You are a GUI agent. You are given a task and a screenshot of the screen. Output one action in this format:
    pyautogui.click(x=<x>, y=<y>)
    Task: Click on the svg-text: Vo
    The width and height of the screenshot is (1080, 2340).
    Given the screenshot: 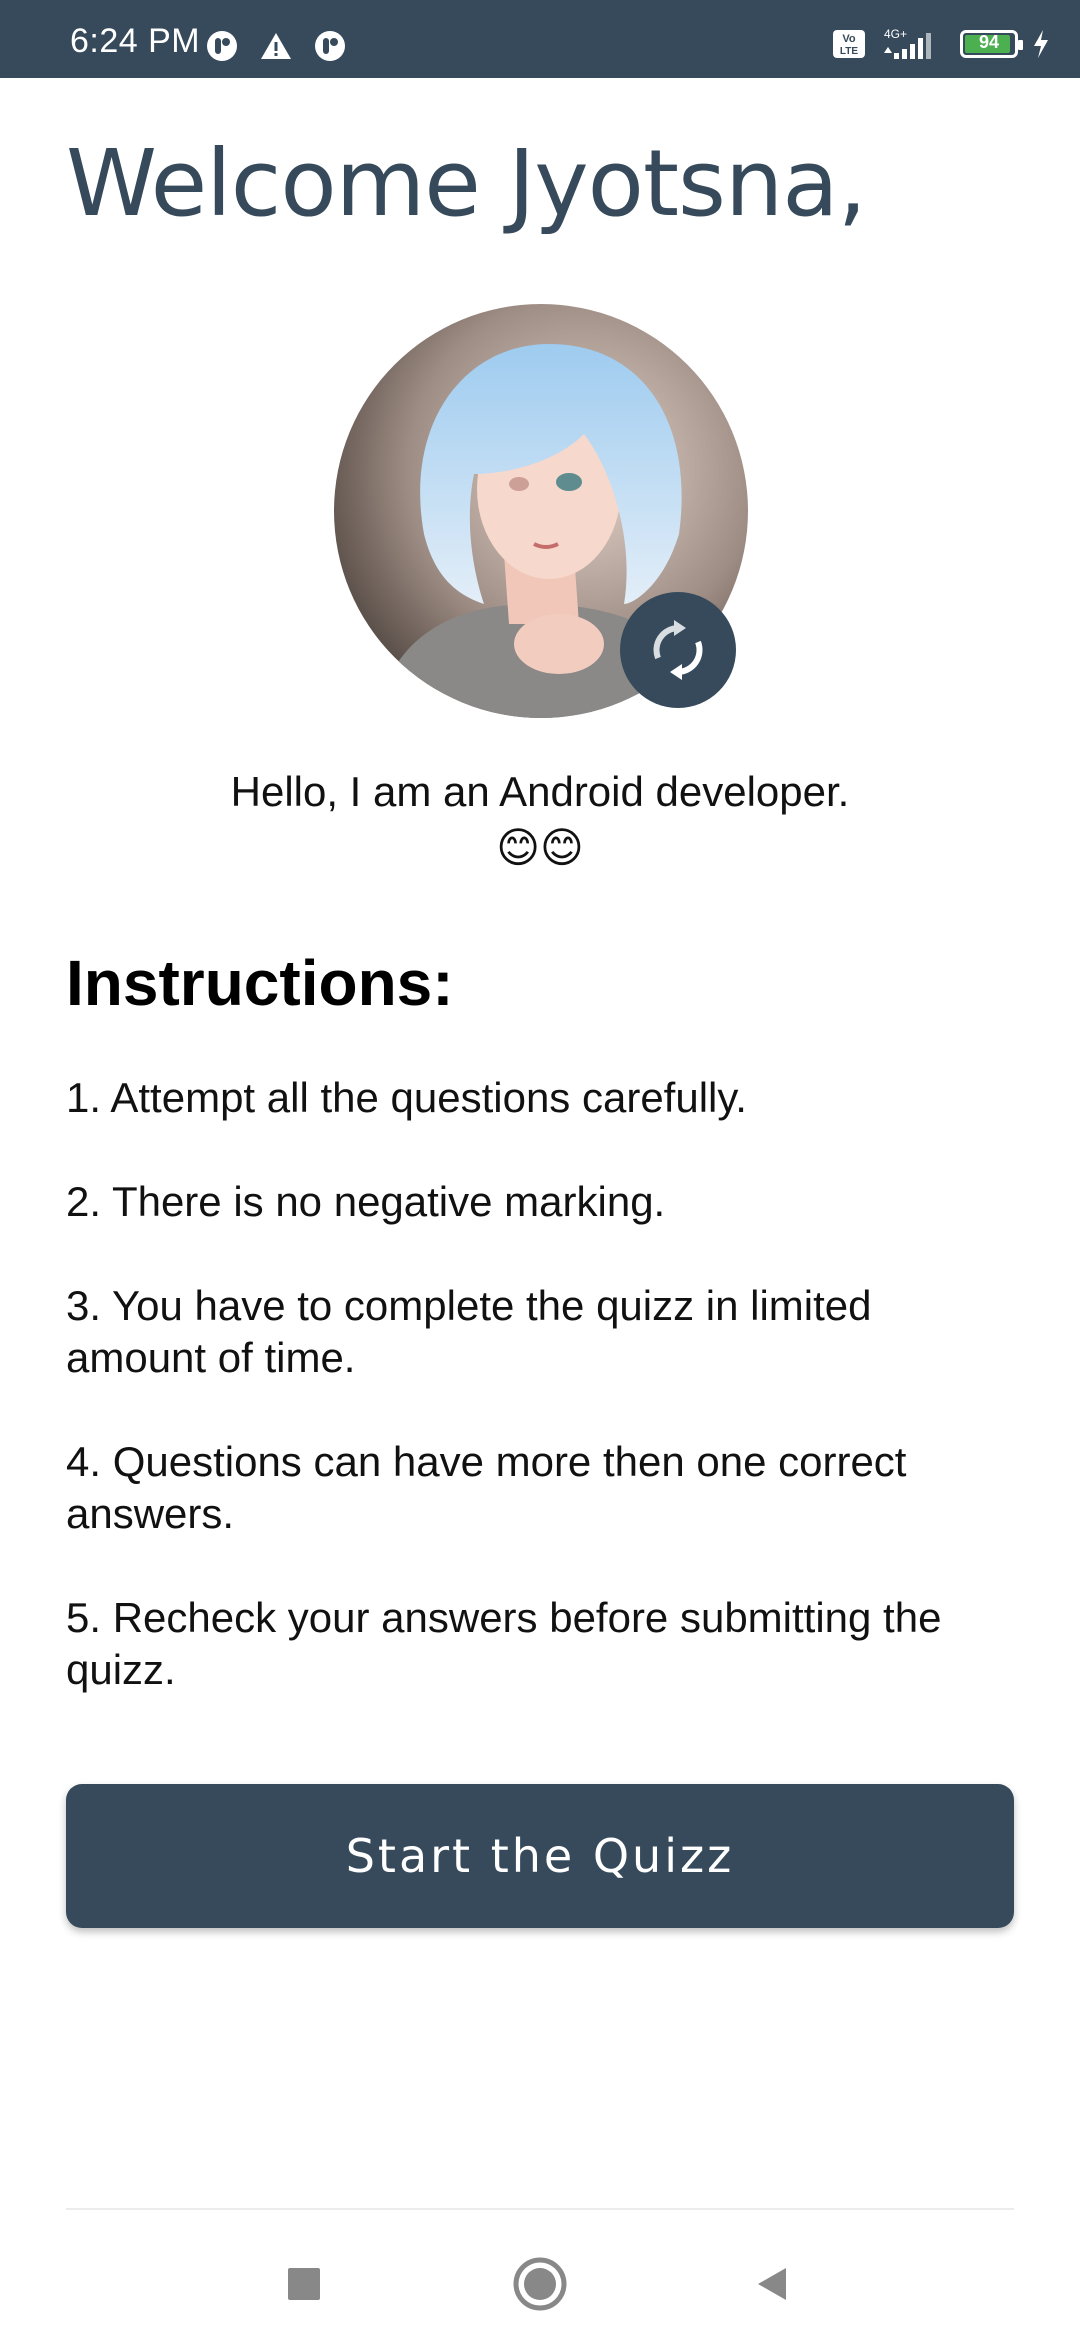 What is the action you would take?
    pyautogui.click(x=849, y=39)
    